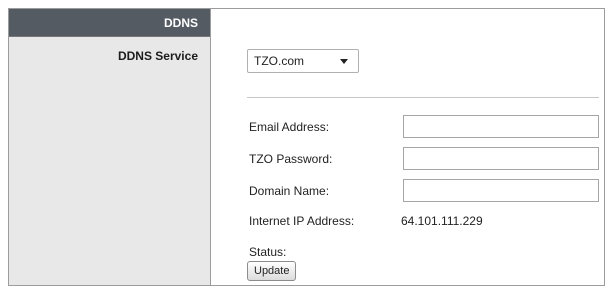 The image size is (614, 298). Describe the element at coordinates (501, 190) in the screenshot. I see `domain-name-input` at that location.